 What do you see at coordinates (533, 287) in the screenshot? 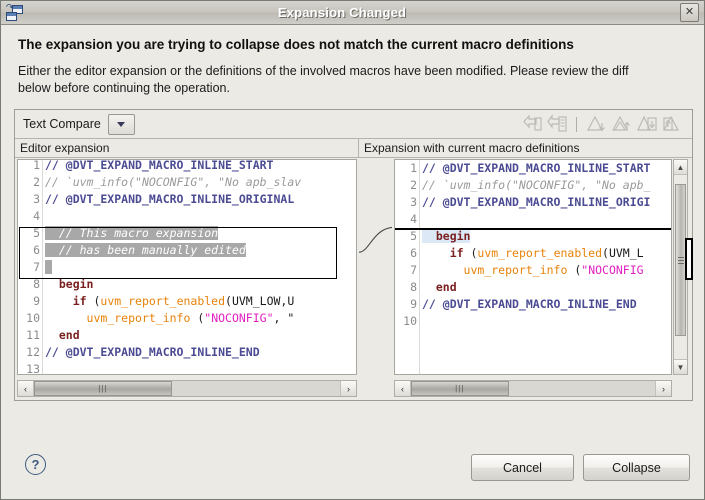
I see `code-line: 8 end` at bounding box center [533, 287].